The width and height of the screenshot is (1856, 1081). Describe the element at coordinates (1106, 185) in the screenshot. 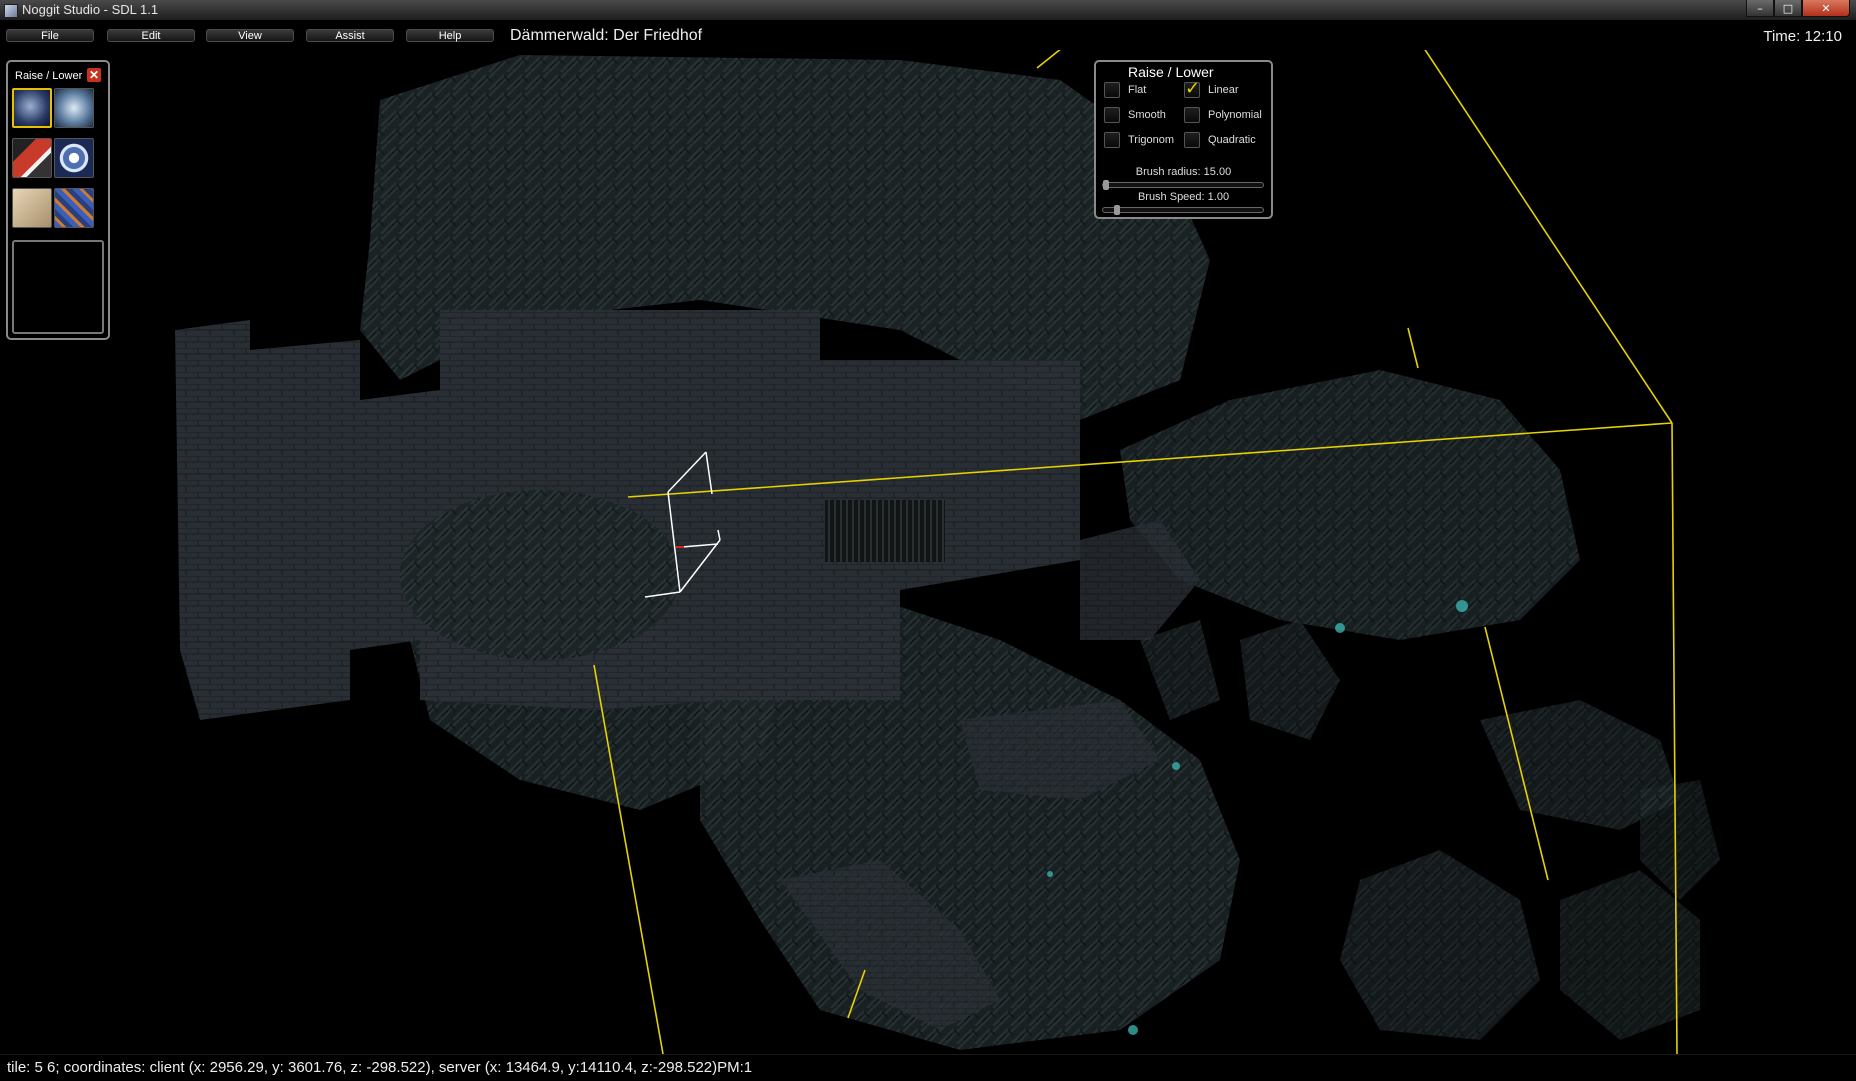

I see `brush-radius-handle` at that location.